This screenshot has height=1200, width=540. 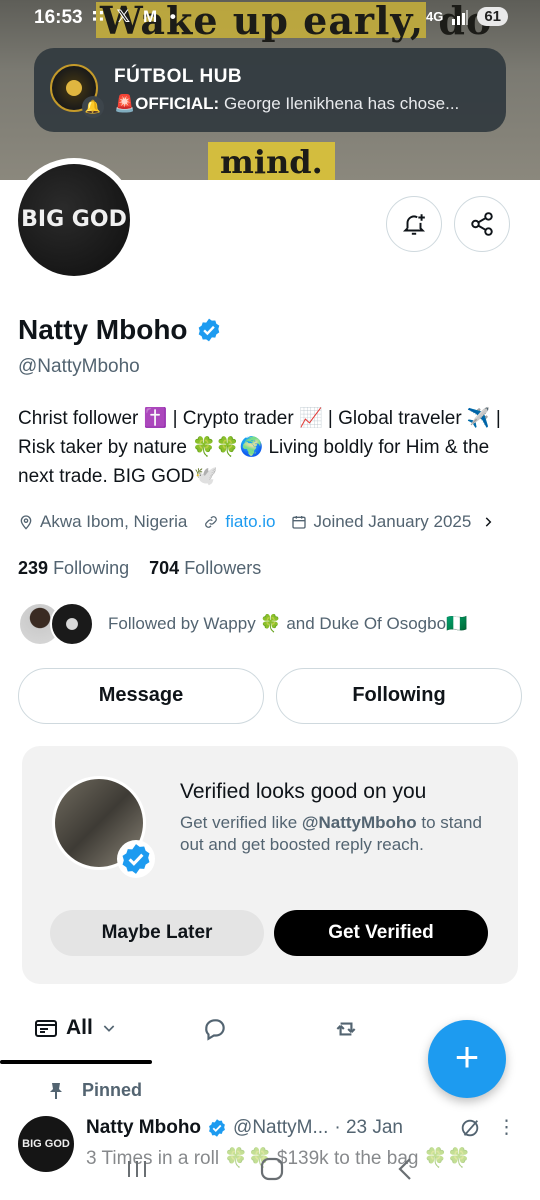 What do you see at coordinates (79, 366) in the screenshot?
I see `profile-handle: @NattyMboho` at bounding box center [79, 366].